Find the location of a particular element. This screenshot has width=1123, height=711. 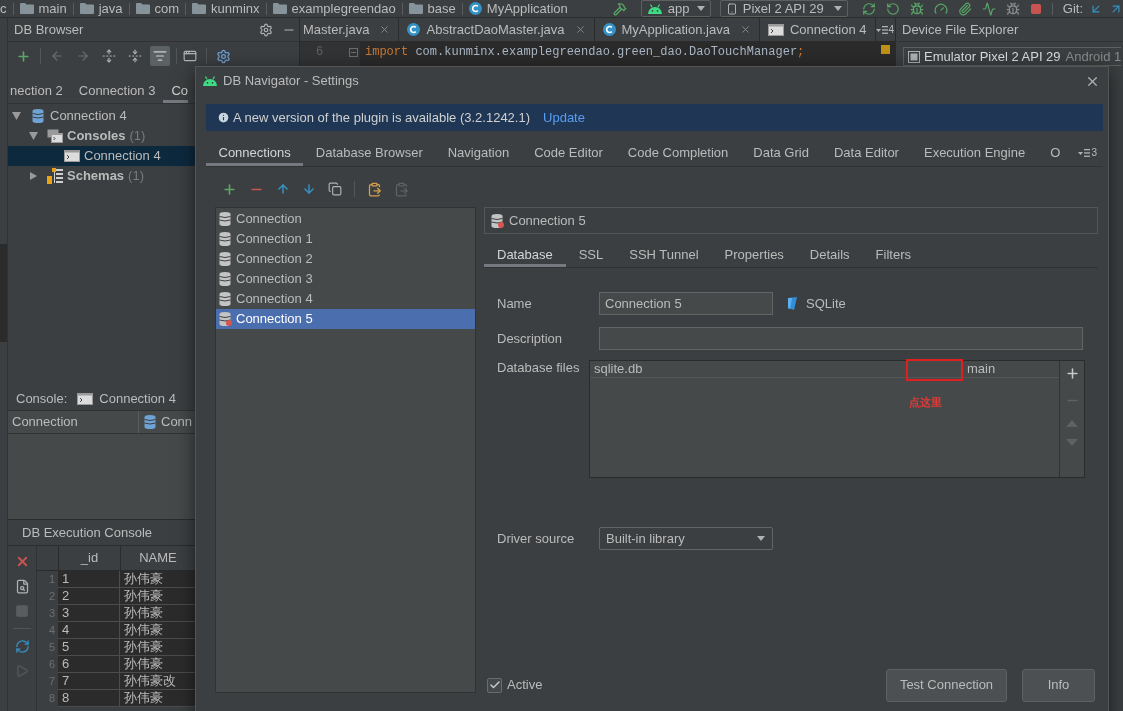

breadcrumb-item: examplegreendao is located at coordinates (334, 8).